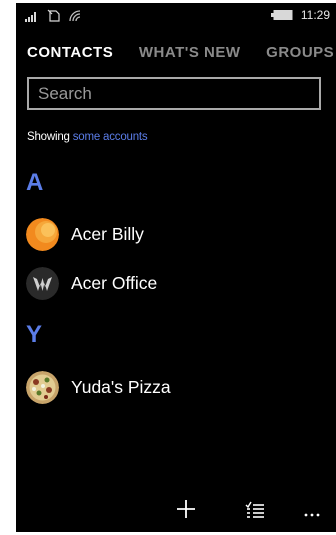 This screenshot has width=336, height=535. I want to click on status-left, so click(53, 15).